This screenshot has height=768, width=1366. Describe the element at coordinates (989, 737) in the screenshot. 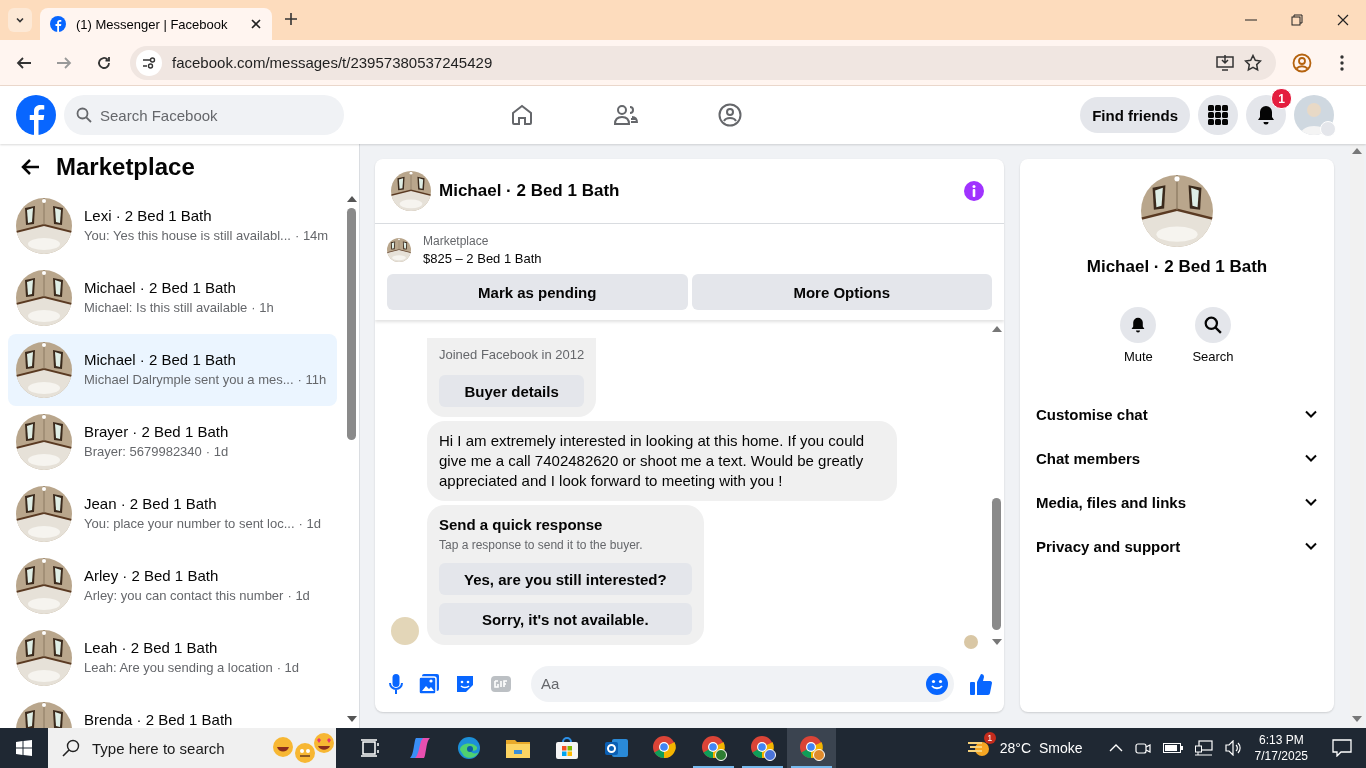

I see `weather-badge: 1` at that location.